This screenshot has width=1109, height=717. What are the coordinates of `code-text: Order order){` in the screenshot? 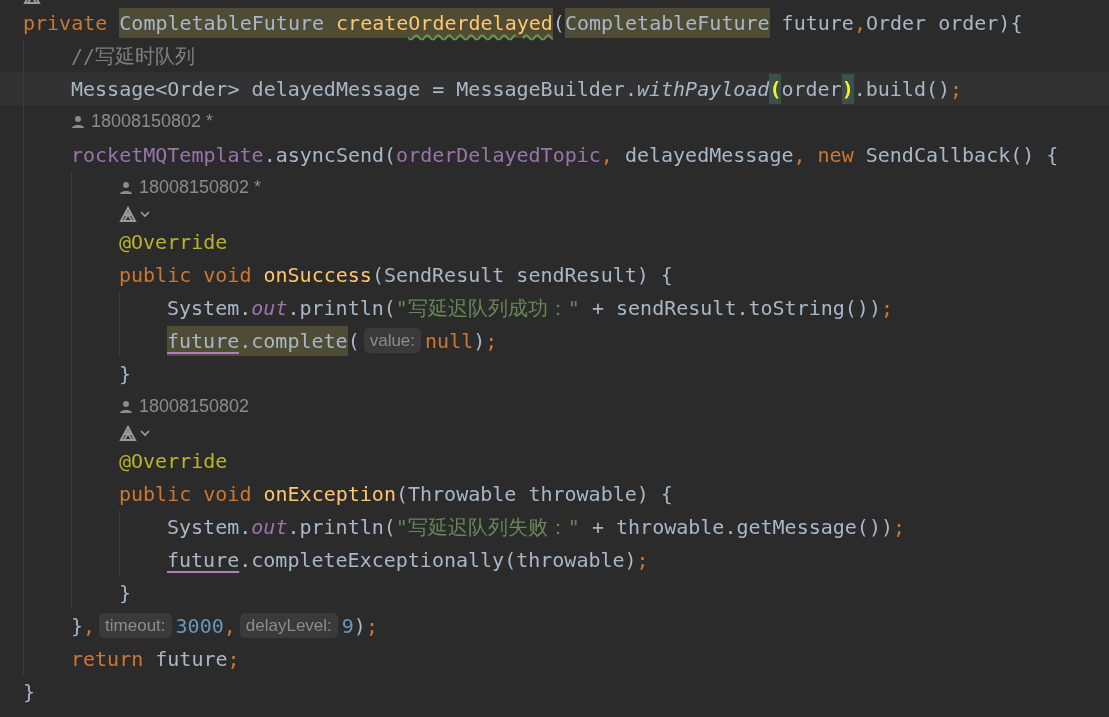 It's located at (944, 23).